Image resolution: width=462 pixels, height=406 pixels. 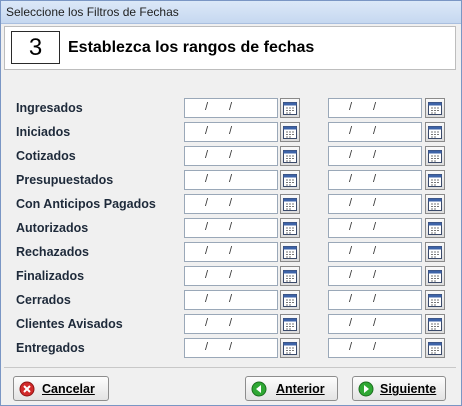 What do you see at coordinates (291, 388) in the screenshot?
I see `previous-button: Anterior` at bounding box center [291, 388].